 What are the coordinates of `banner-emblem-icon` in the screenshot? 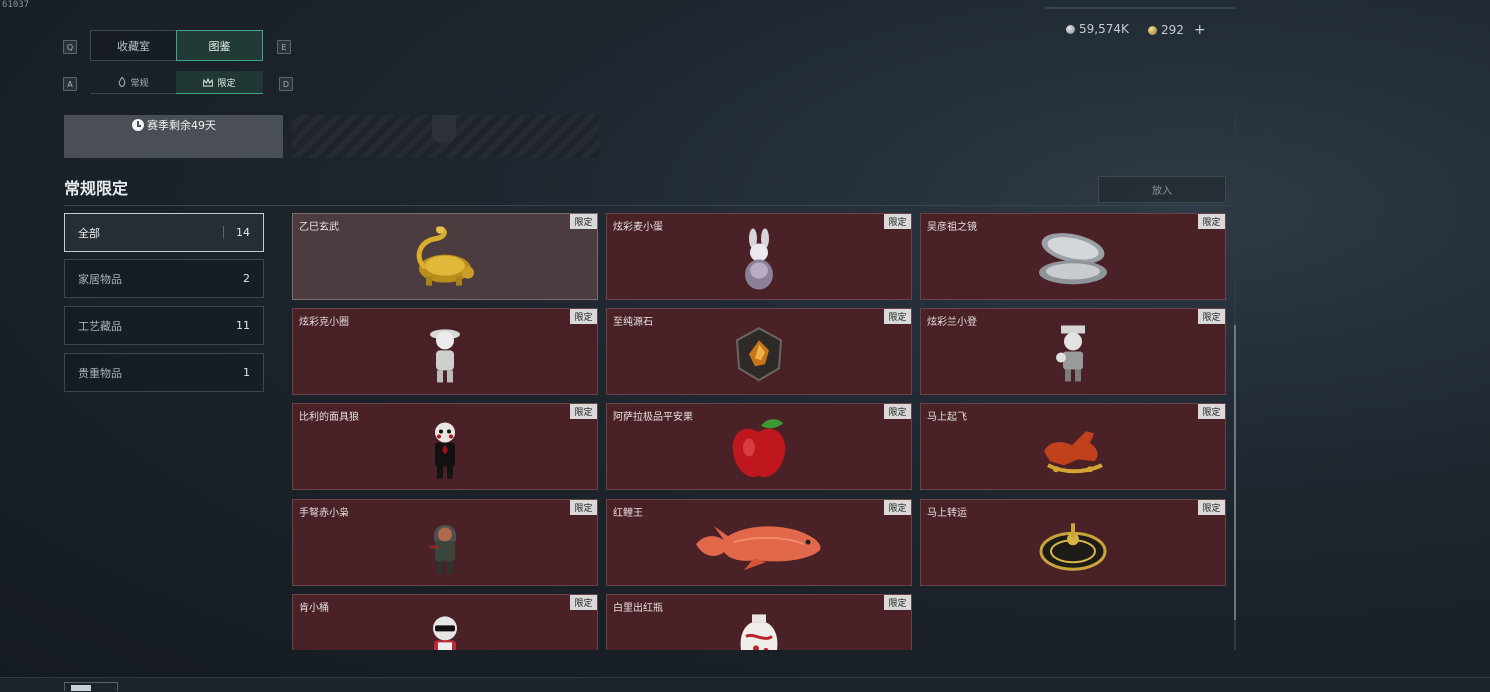 It's located at (444, 129).